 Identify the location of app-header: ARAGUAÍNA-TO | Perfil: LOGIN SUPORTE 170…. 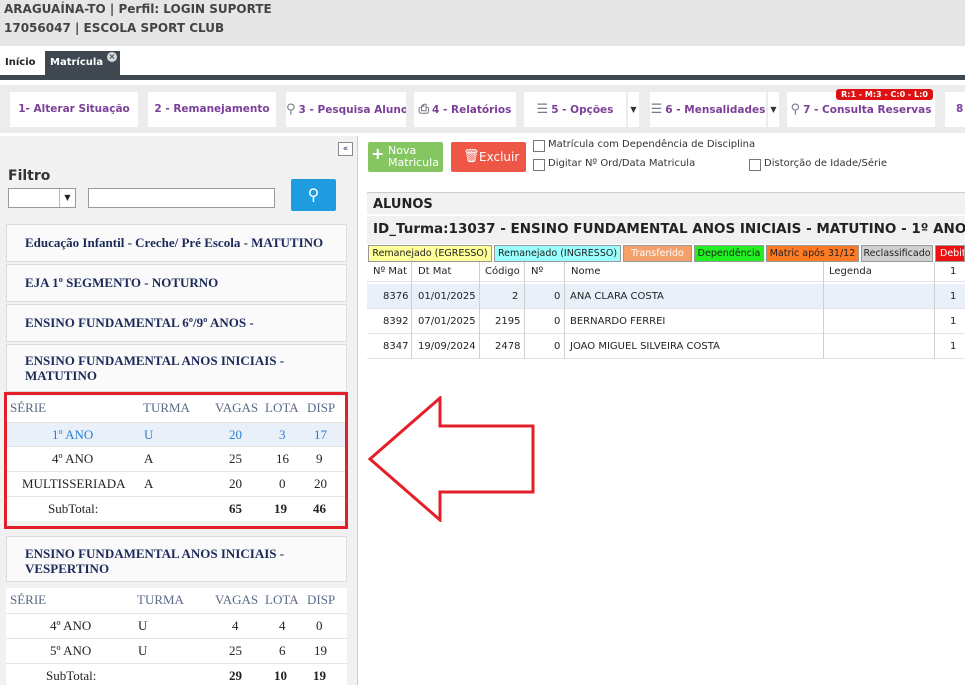
(482, 23).